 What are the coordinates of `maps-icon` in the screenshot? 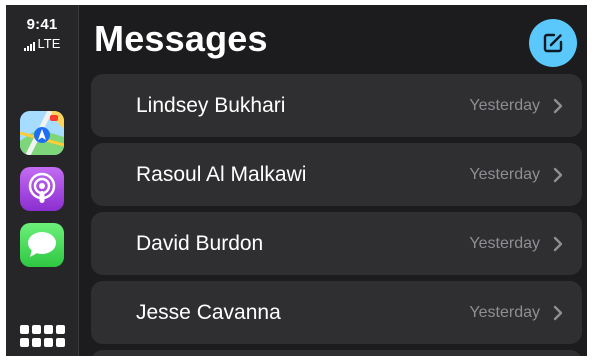 It's located at (42, 133).